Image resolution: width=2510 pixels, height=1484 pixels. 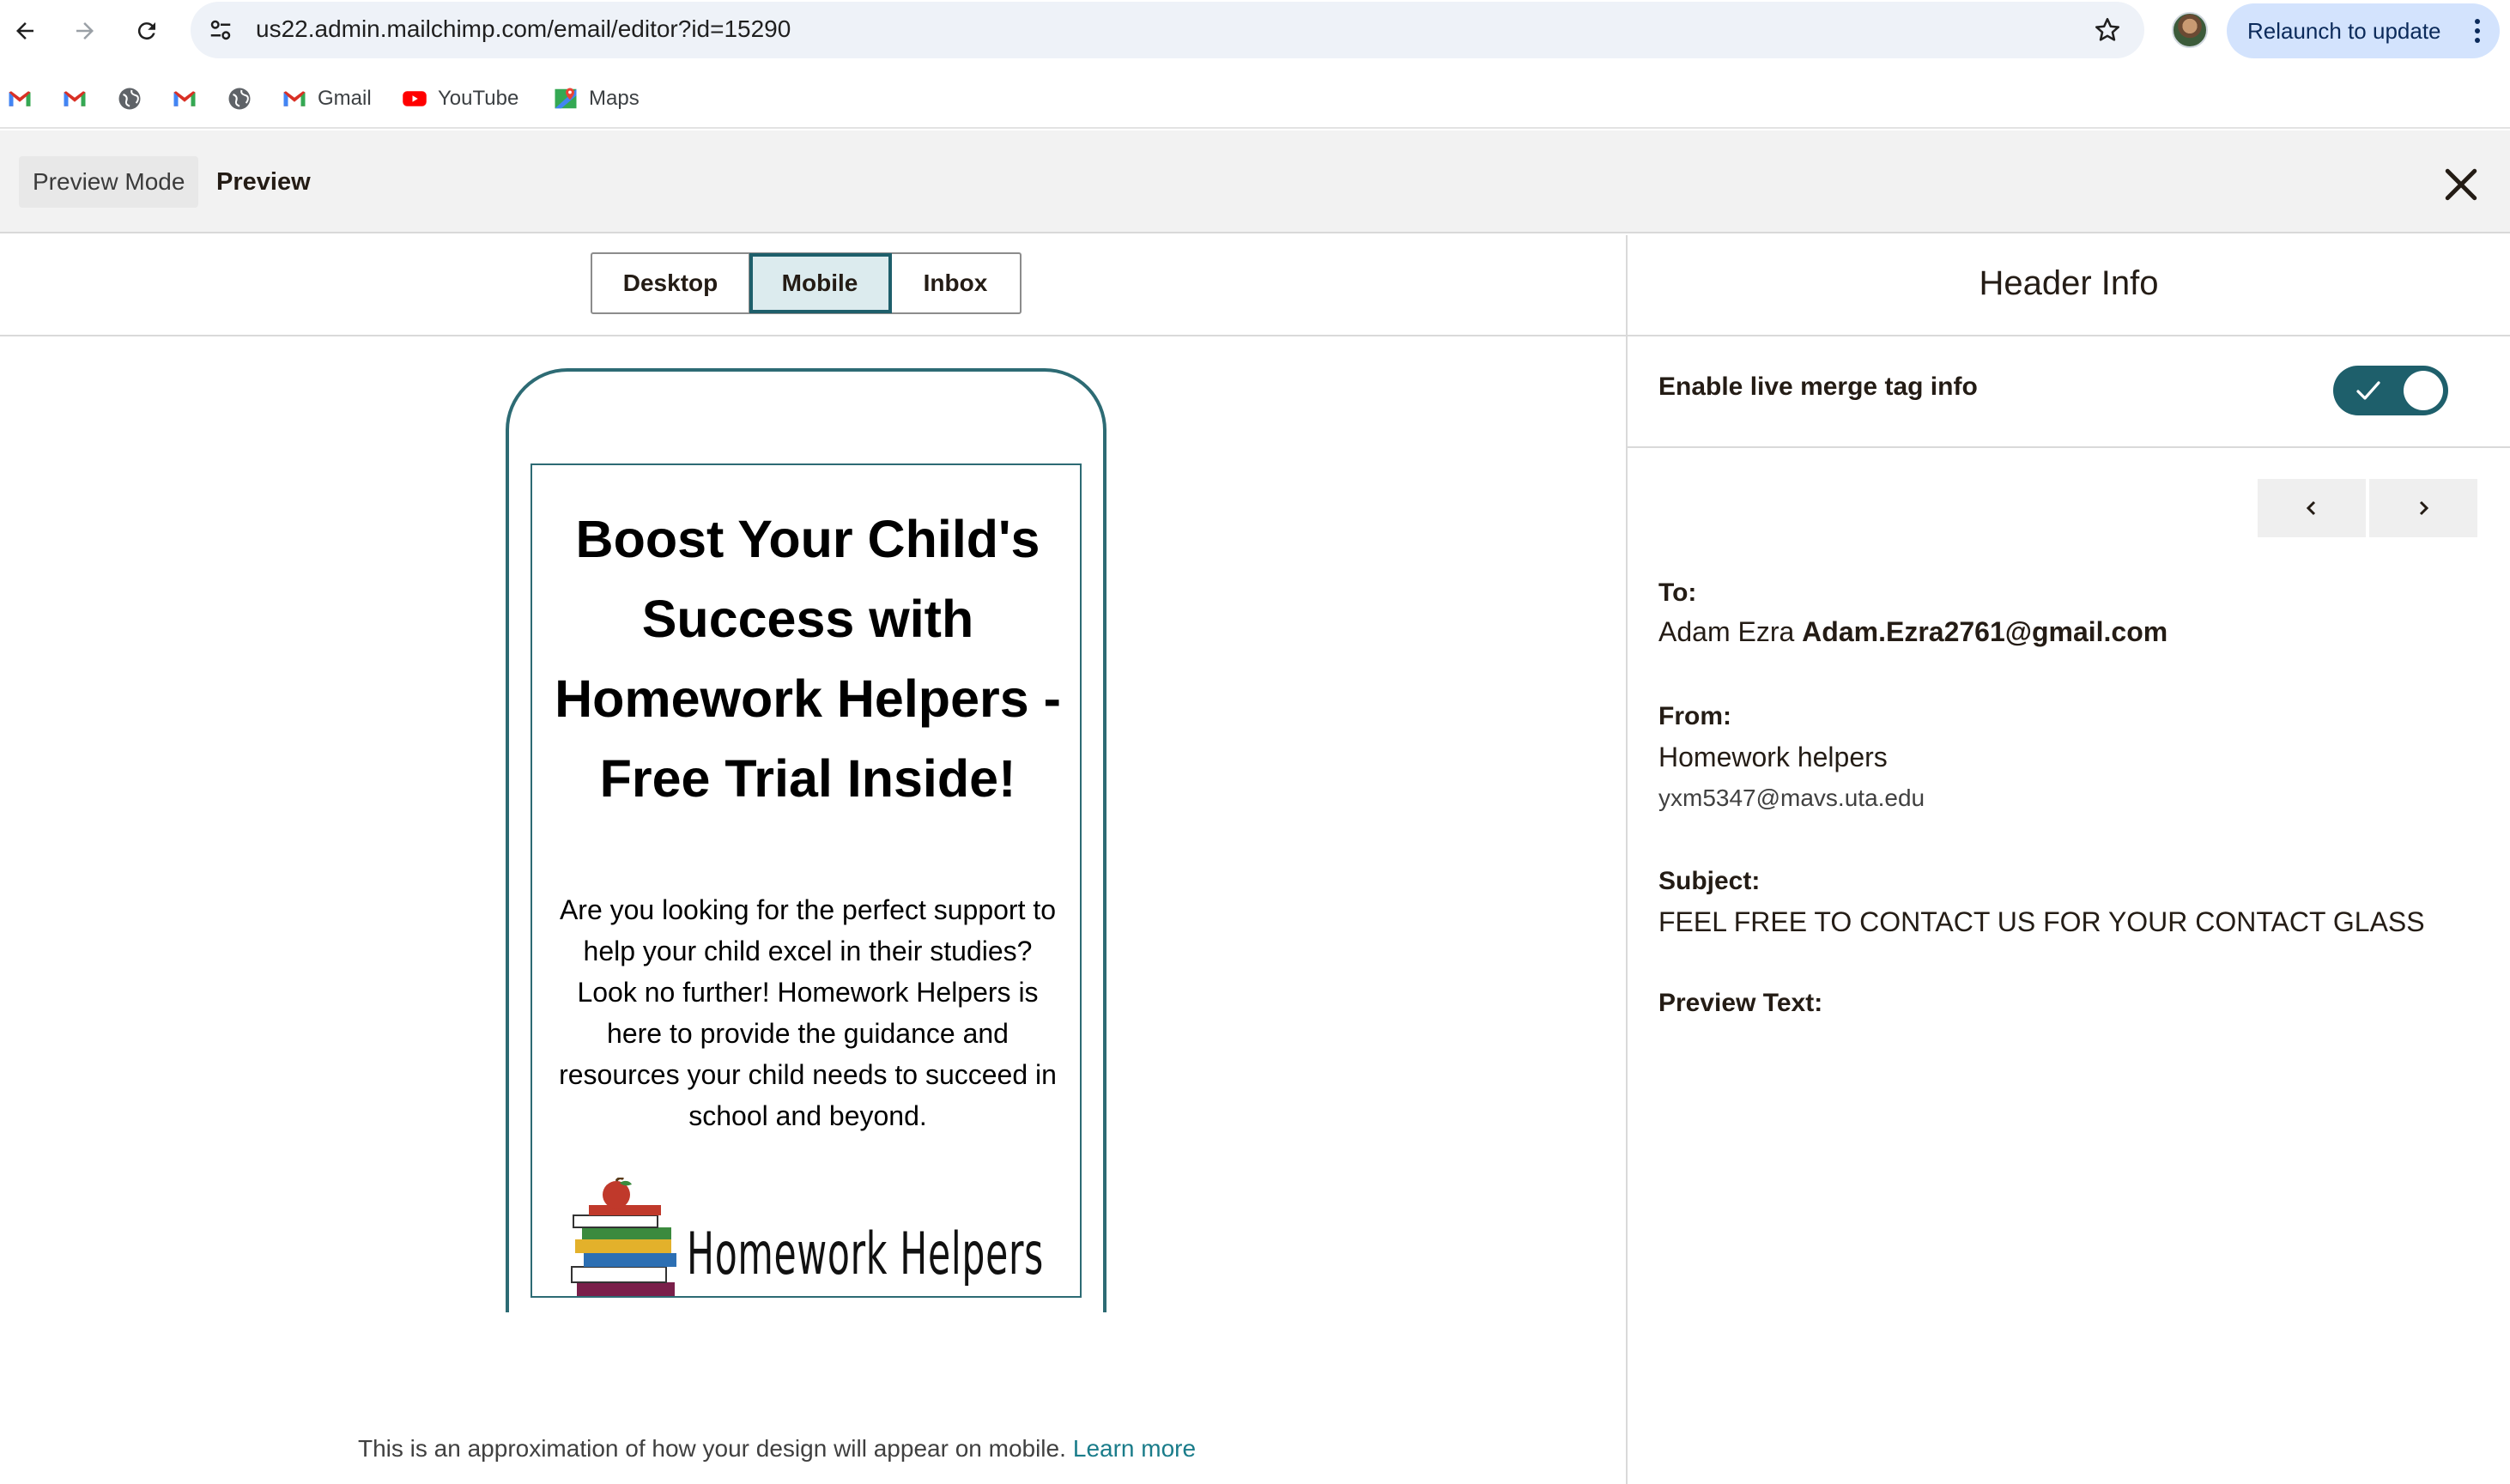 I want to click on logo-text: Homework Helpers, so click(x=865, y=1254).